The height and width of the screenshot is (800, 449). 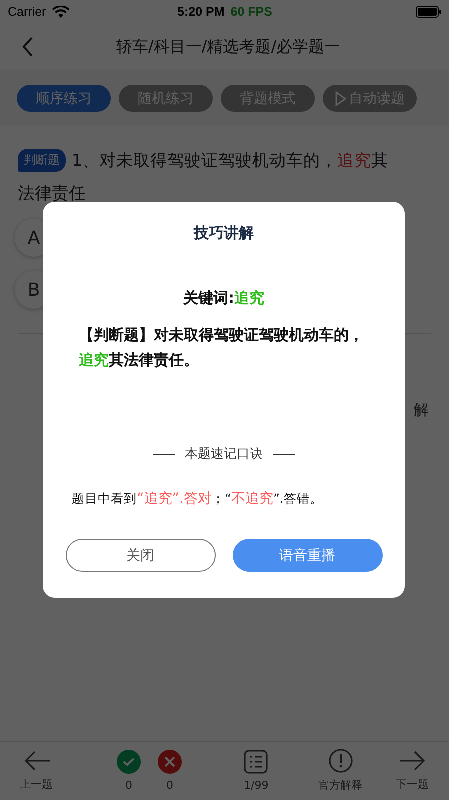 What do you see at coordinates (201, 12) in the screenshot?
I see `status-time: 5:20 PM` at bounding box center [201, 12].